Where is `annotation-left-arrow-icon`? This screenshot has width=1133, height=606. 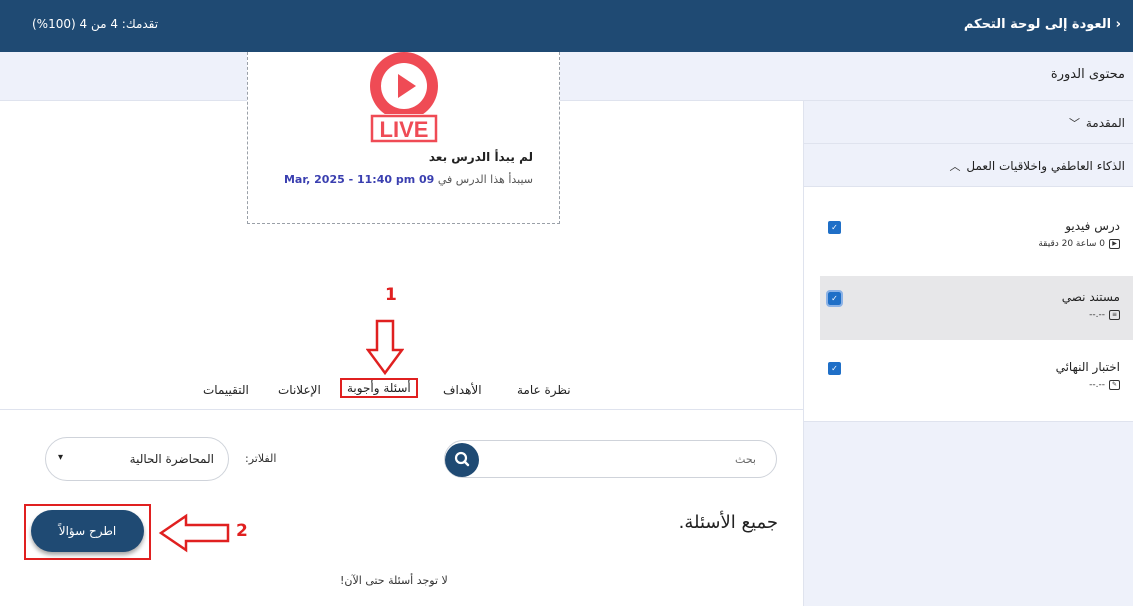 annotation-left-arrow-icon is located at coordinates (194, 533).